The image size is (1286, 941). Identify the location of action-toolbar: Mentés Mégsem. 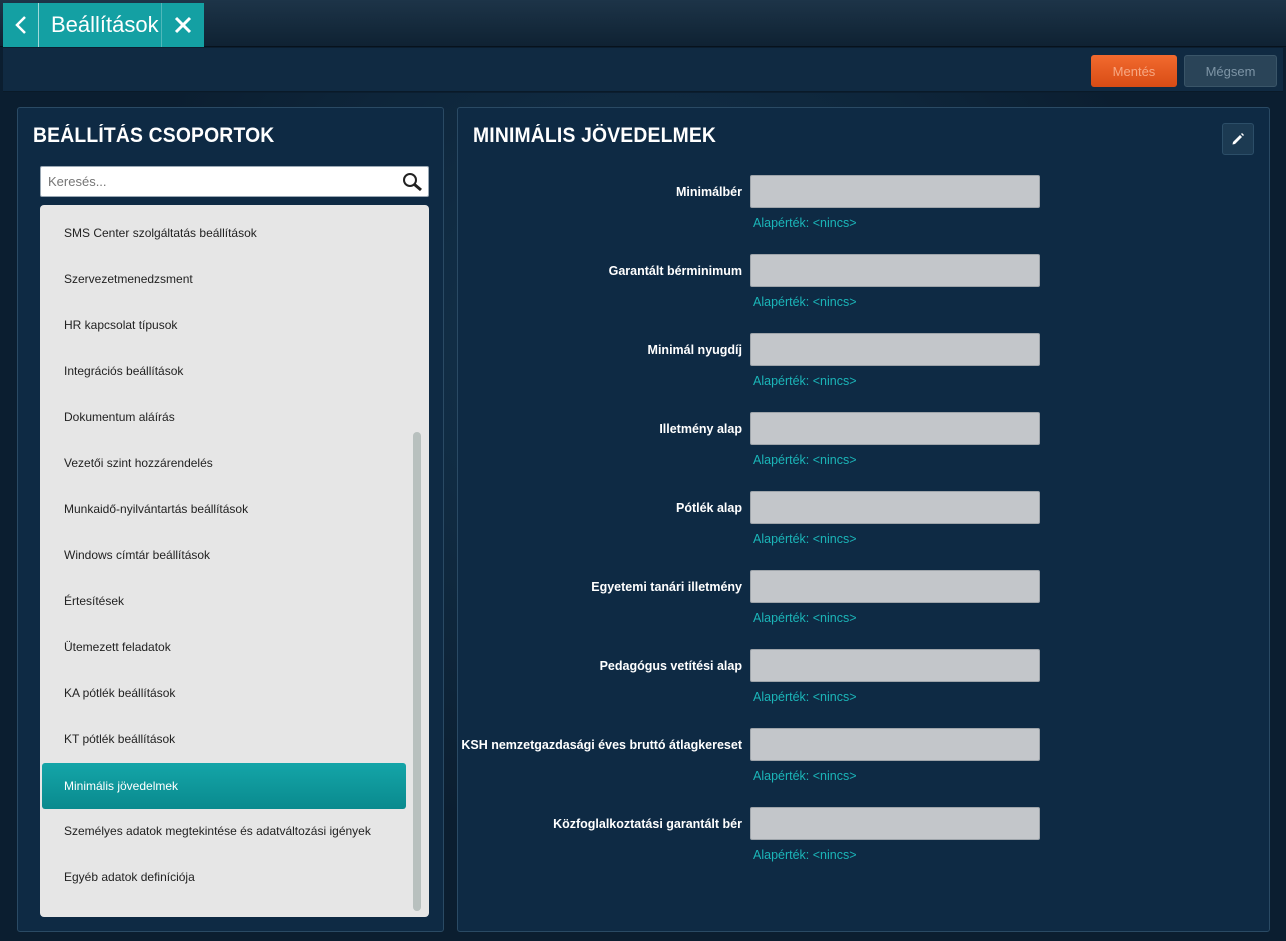
(643, 70).